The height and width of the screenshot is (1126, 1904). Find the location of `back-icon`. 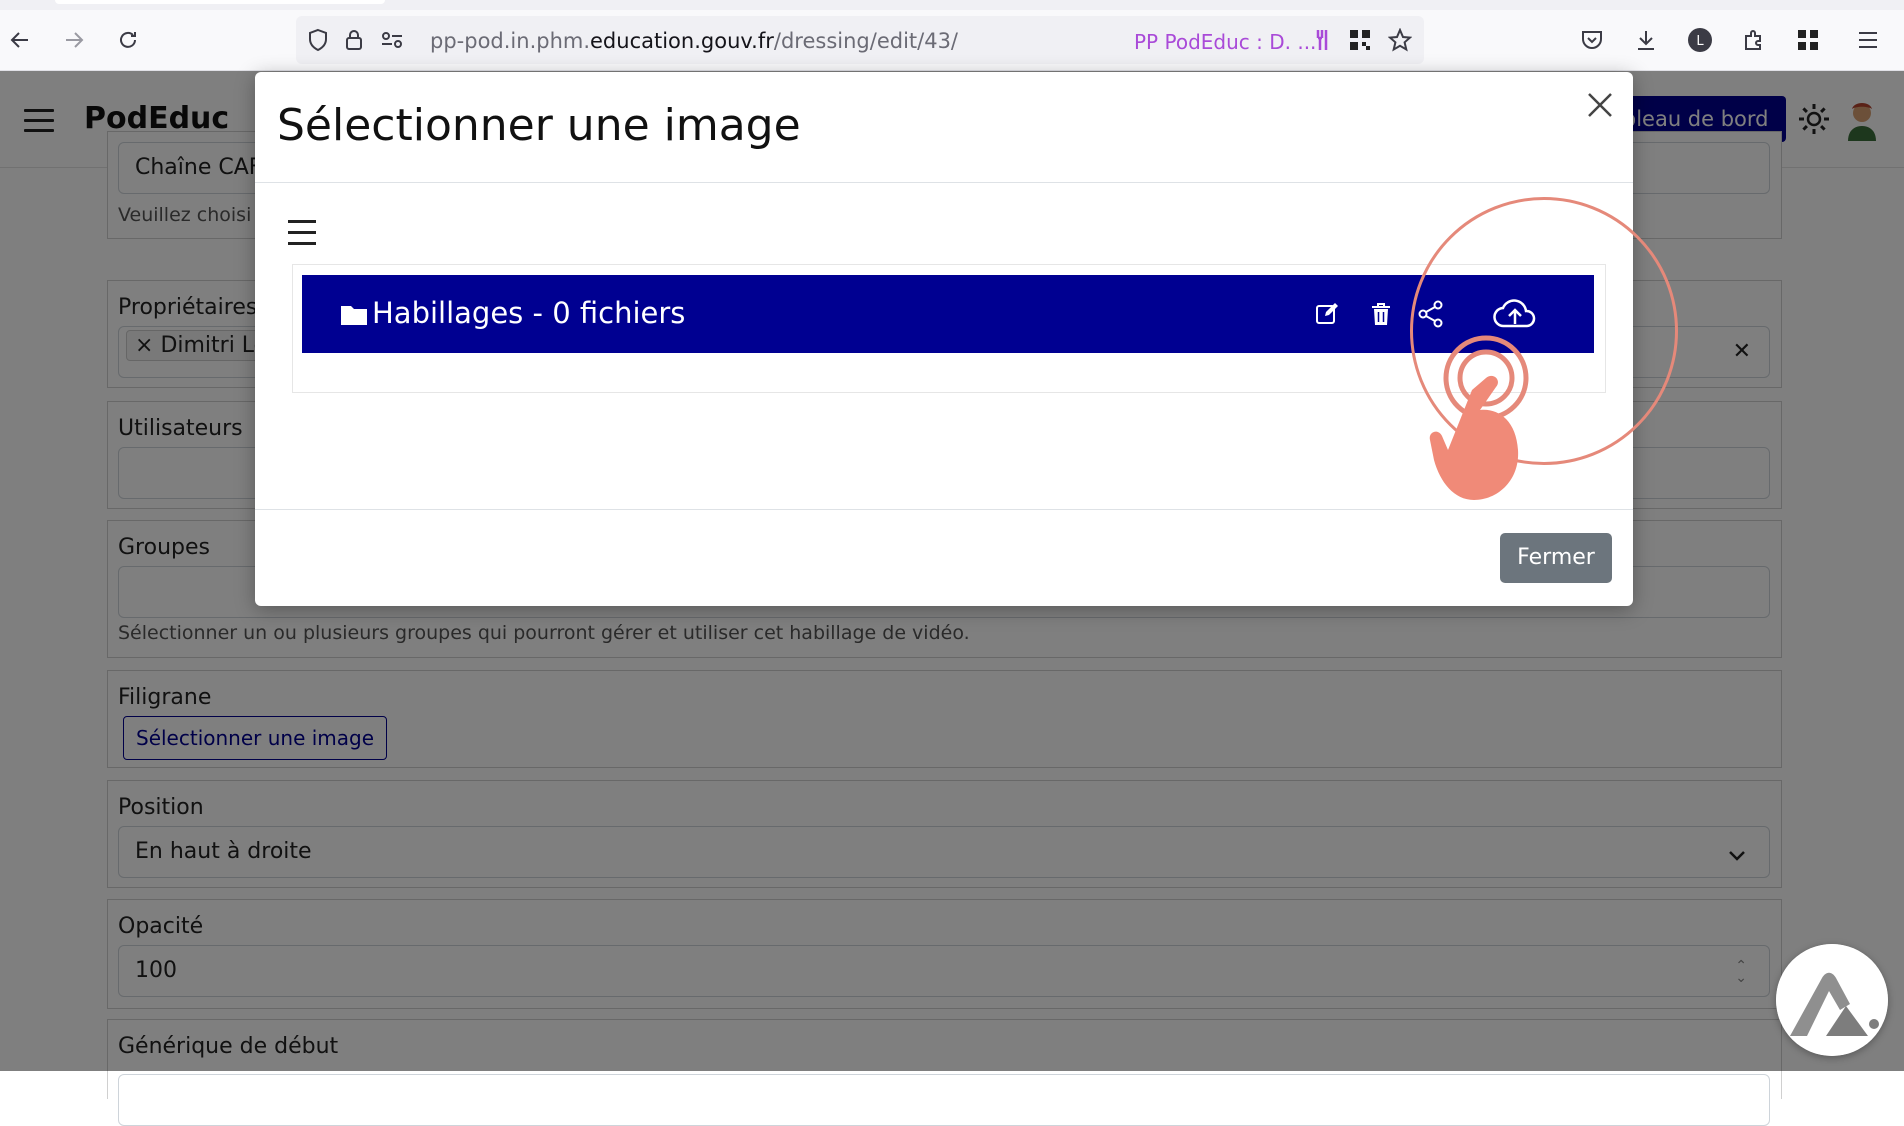

back-icon is located at coordinates (20, 40).